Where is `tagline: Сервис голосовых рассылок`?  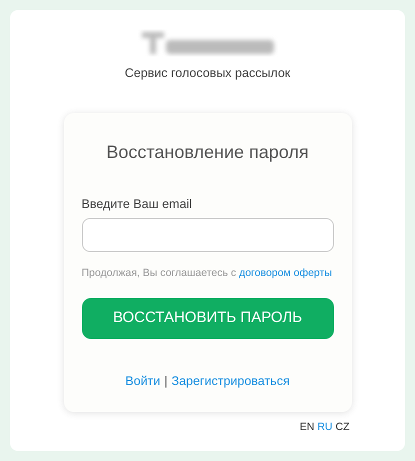 tagline: Сервис голосовых рассылок is located at coordinates (207, 73).